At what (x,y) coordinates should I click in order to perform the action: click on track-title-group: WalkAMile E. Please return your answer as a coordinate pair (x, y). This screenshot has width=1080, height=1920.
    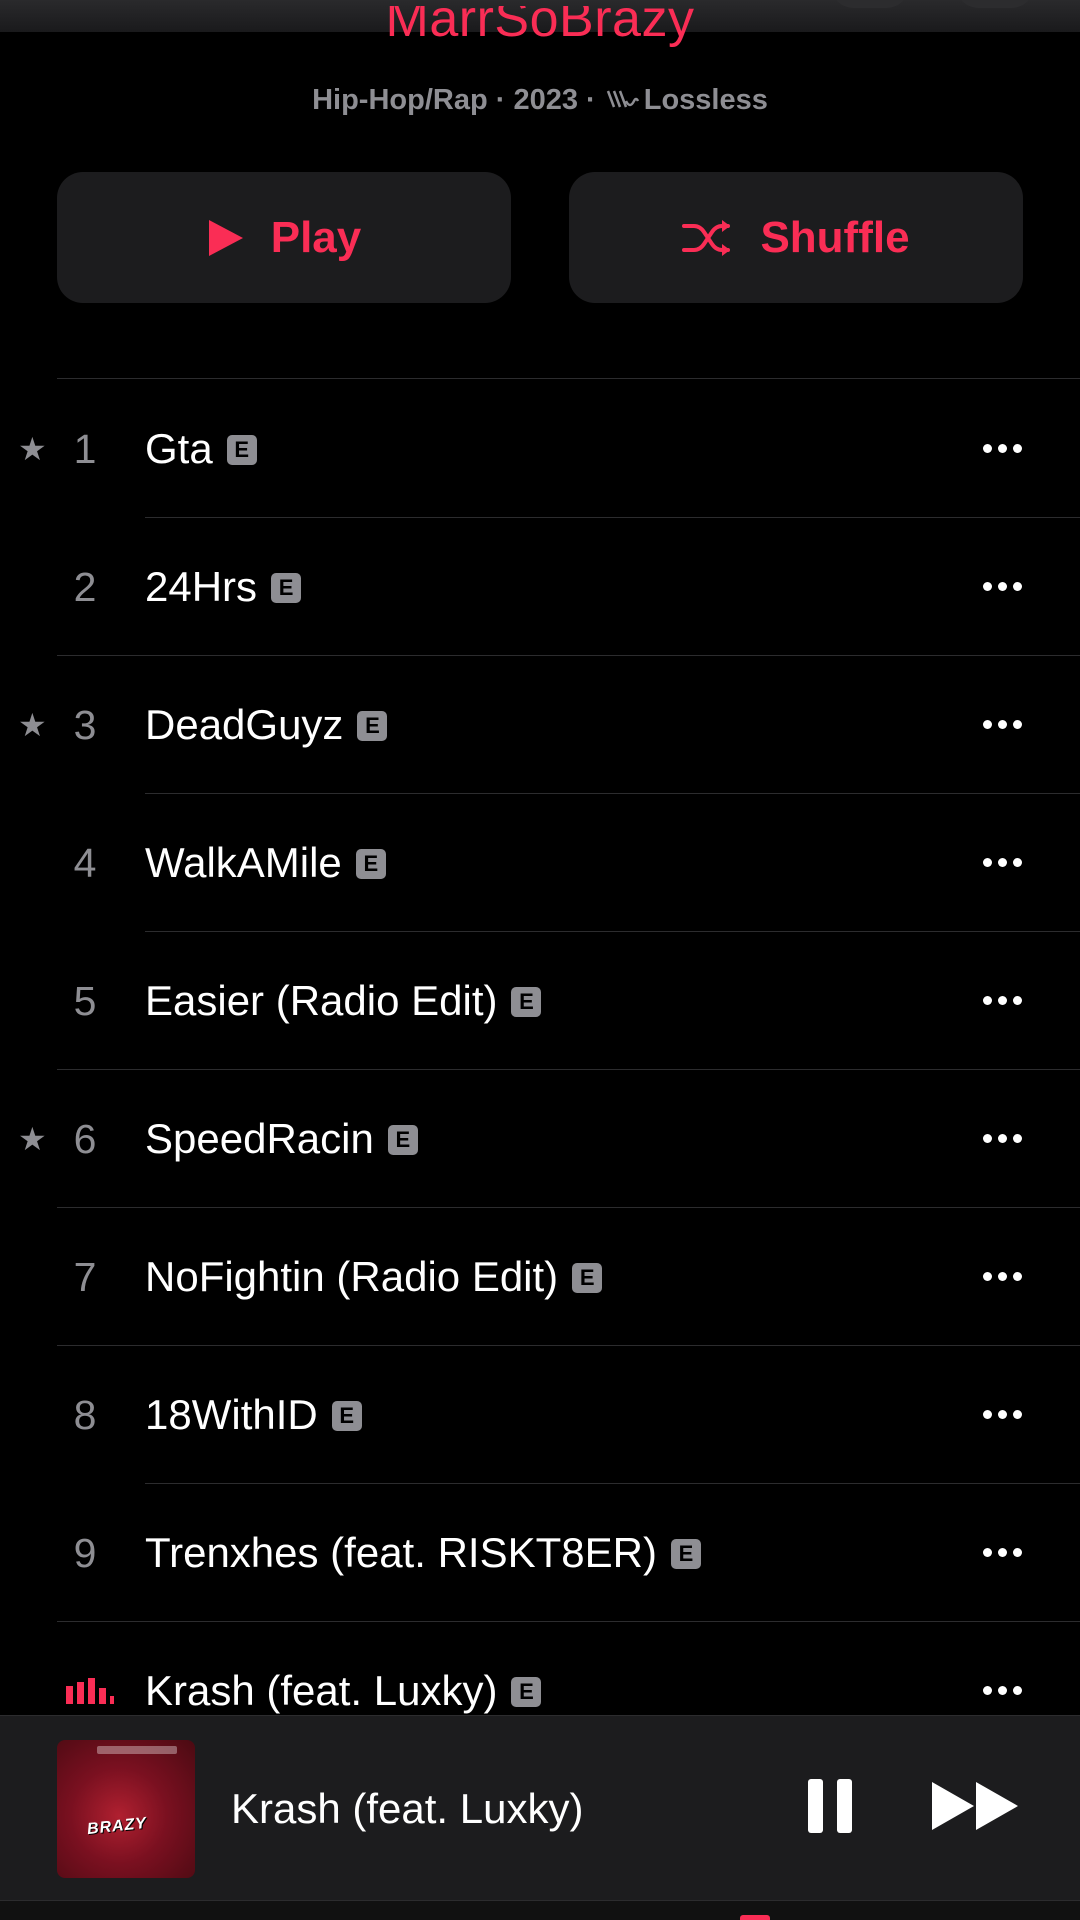
    Looking at the image, I should click on (265, 863).